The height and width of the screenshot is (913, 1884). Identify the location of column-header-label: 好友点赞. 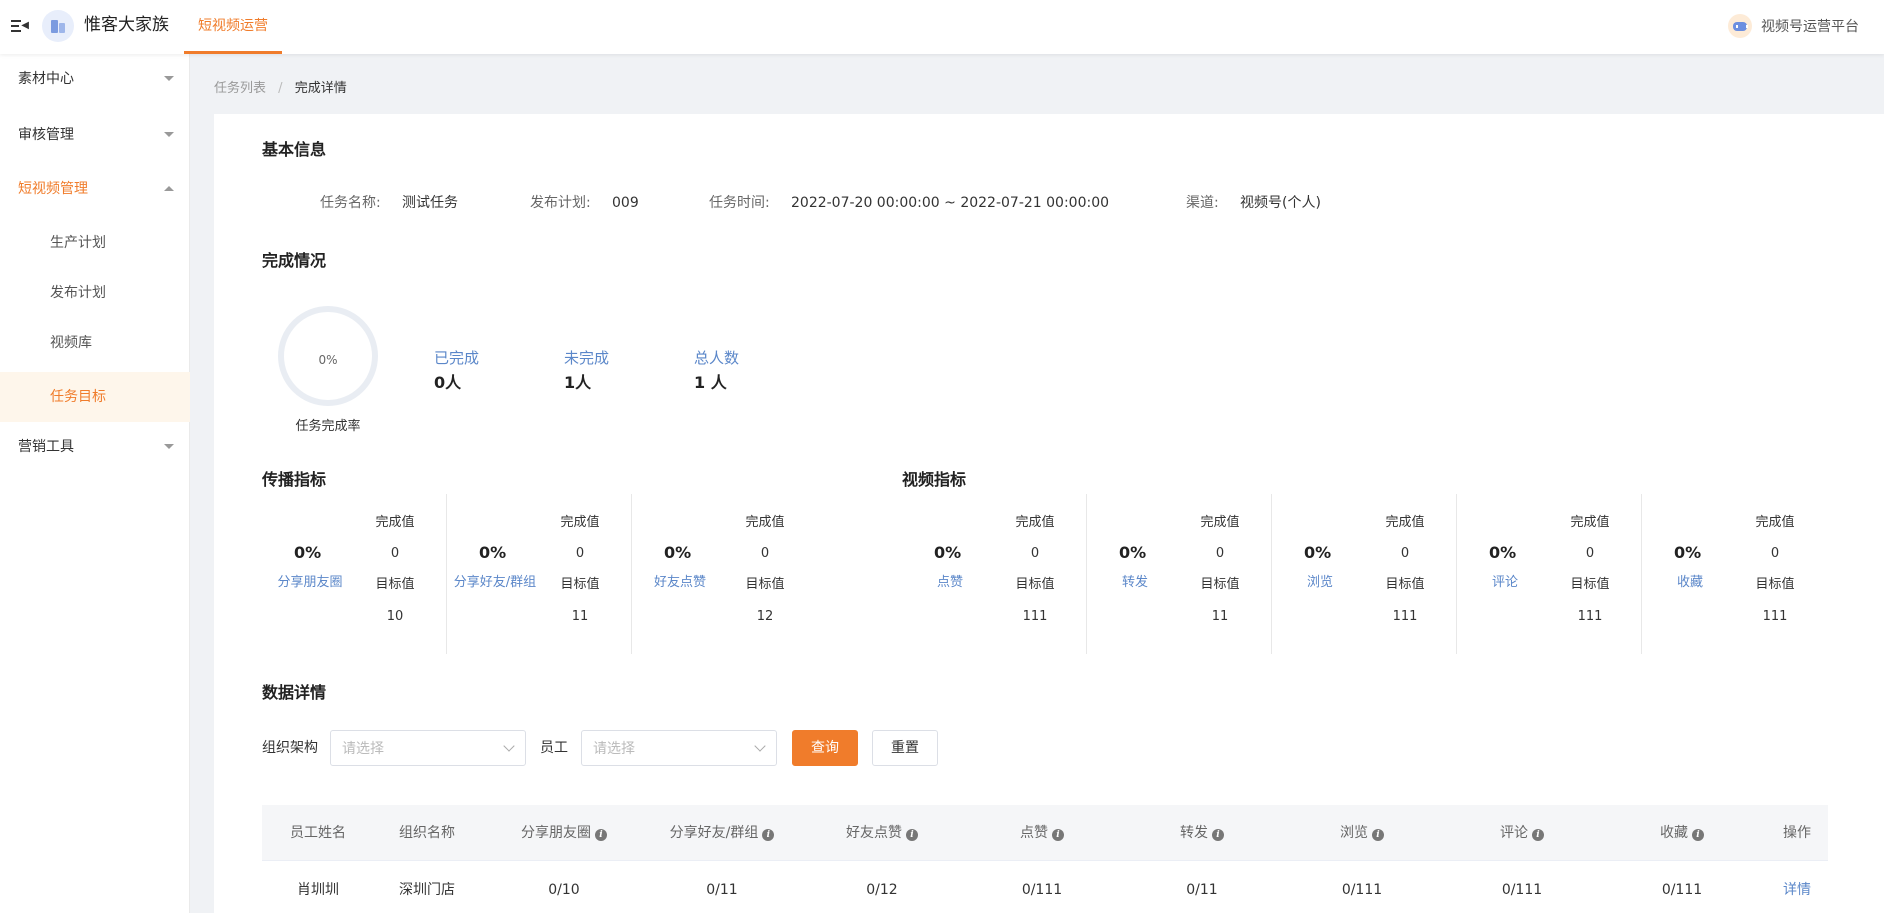
(874, 833).